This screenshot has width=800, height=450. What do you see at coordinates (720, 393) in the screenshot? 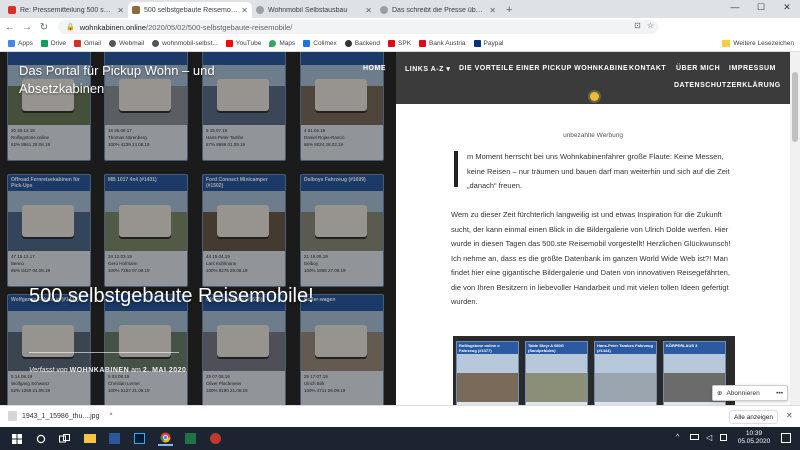
I see `subscribe-icon: ⊕` at bounding box center [720, 393].